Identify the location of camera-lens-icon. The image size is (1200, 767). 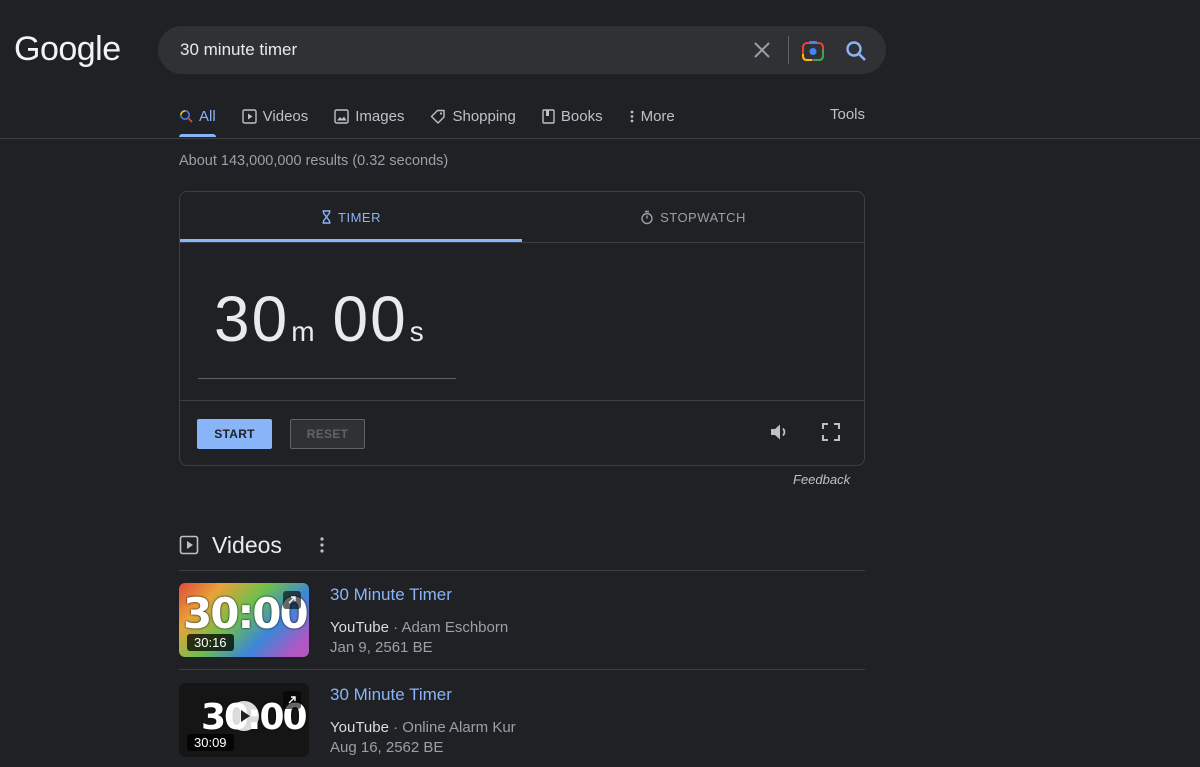
(813, 51).